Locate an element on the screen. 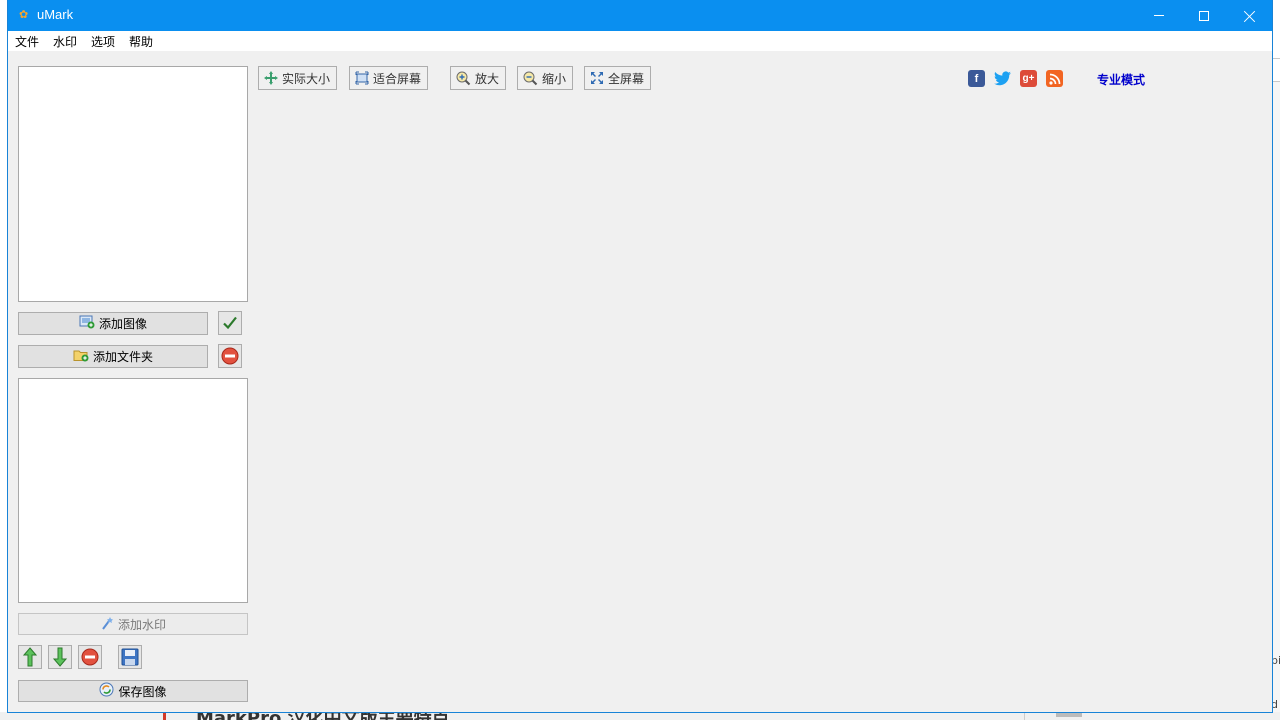 This screenshot has width=1280, height=720. close-button is located at coordinates (1250, 15).